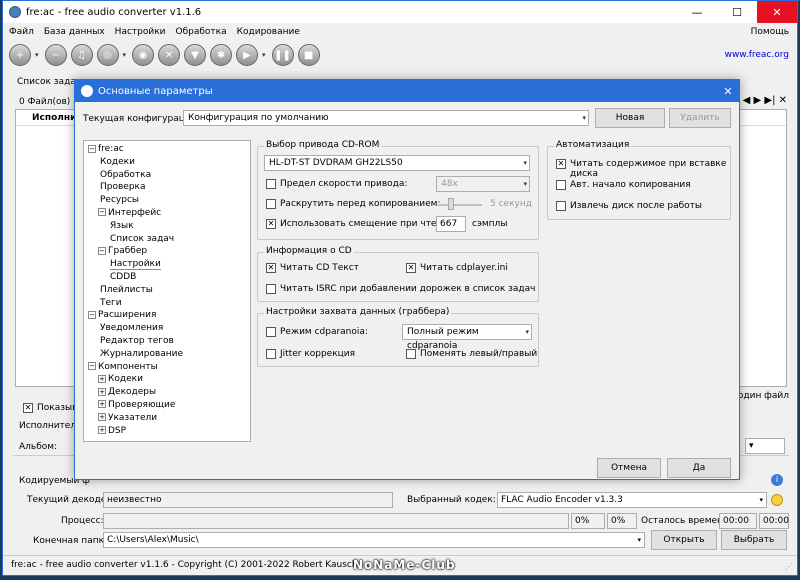  Describe the element at coordinates (167, 405) in the screenshot. I see `tree-item: + Проверяющие` at that location.